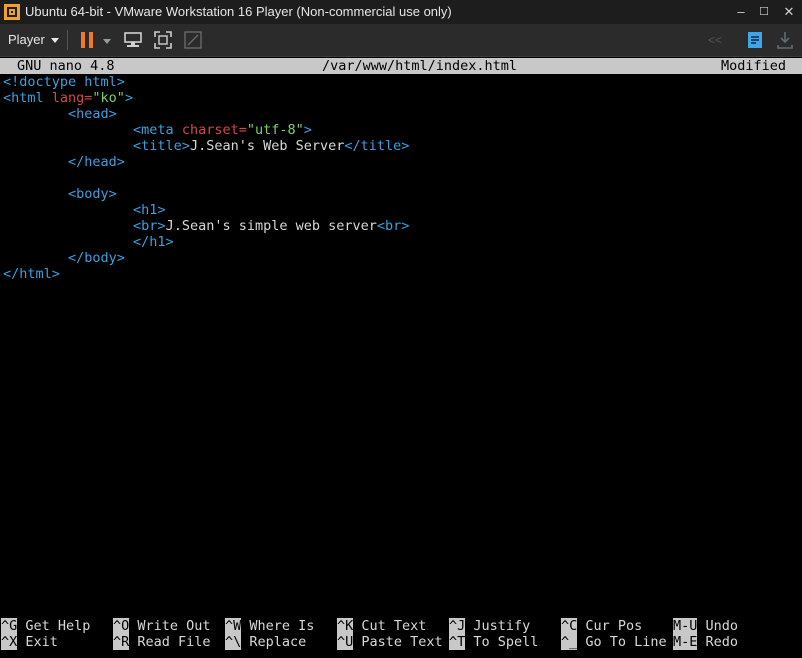  What do you see at coordinates (718, 642) in the screenshot?
I see `shortcut-label: Redo` at bounding box center [718, 642].